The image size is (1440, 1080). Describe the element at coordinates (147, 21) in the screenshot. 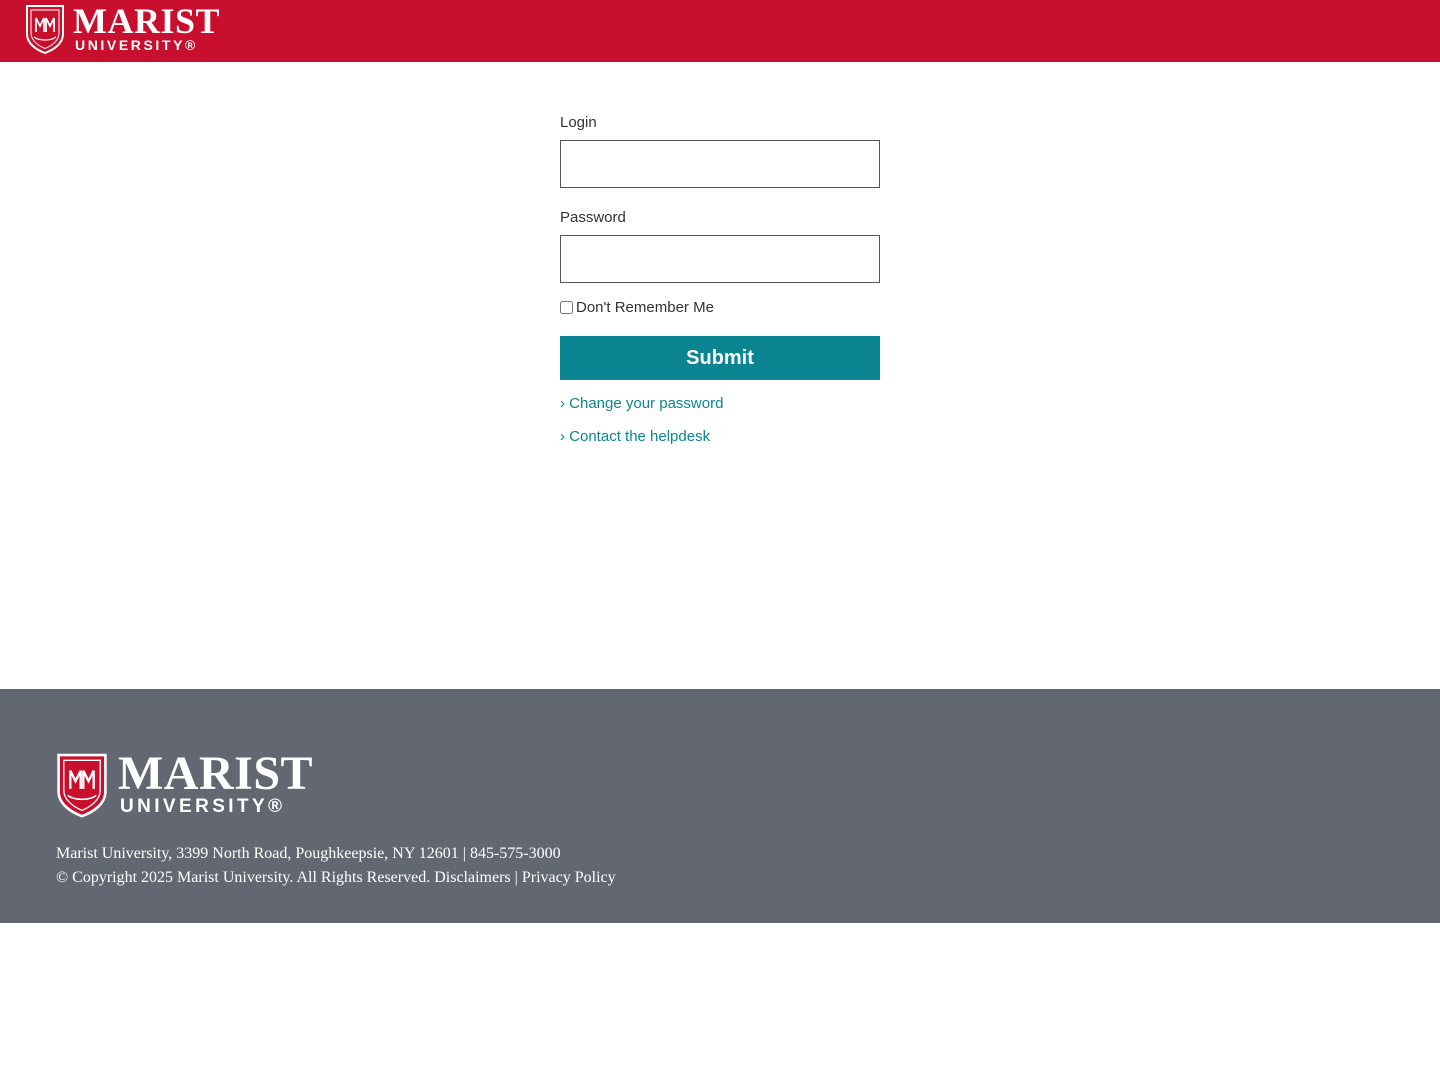

I see `logo-wordmark: MARIST` at that location.